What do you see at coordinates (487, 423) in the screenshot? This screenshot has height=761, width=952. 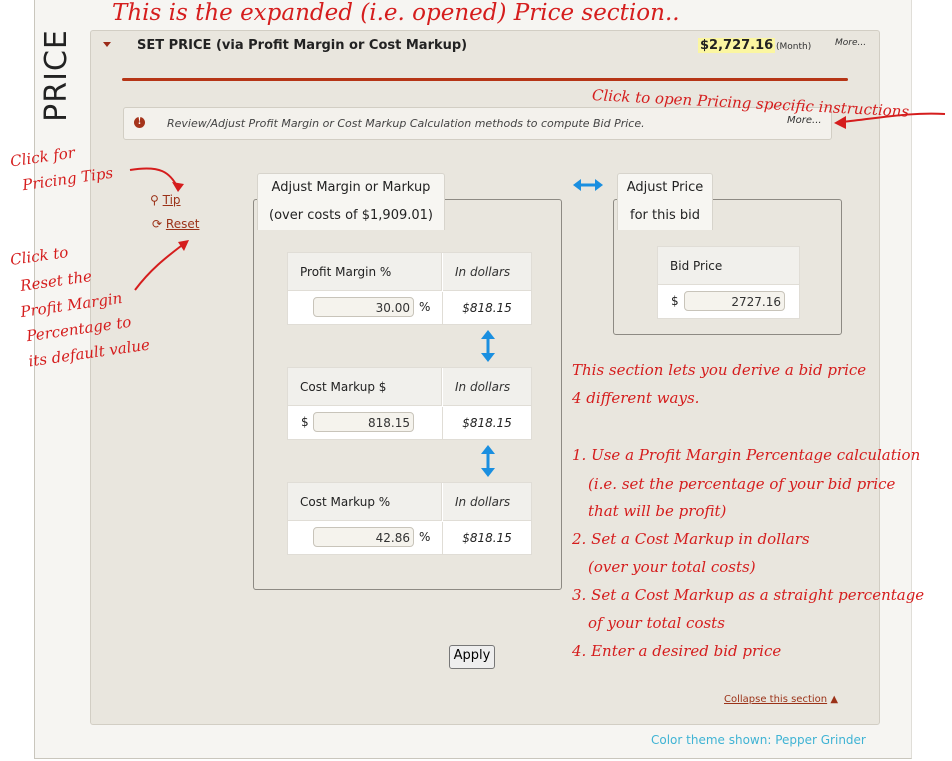 I see `cost-markup-dollars-amount: $818.15` at bounding box center [487, 423].